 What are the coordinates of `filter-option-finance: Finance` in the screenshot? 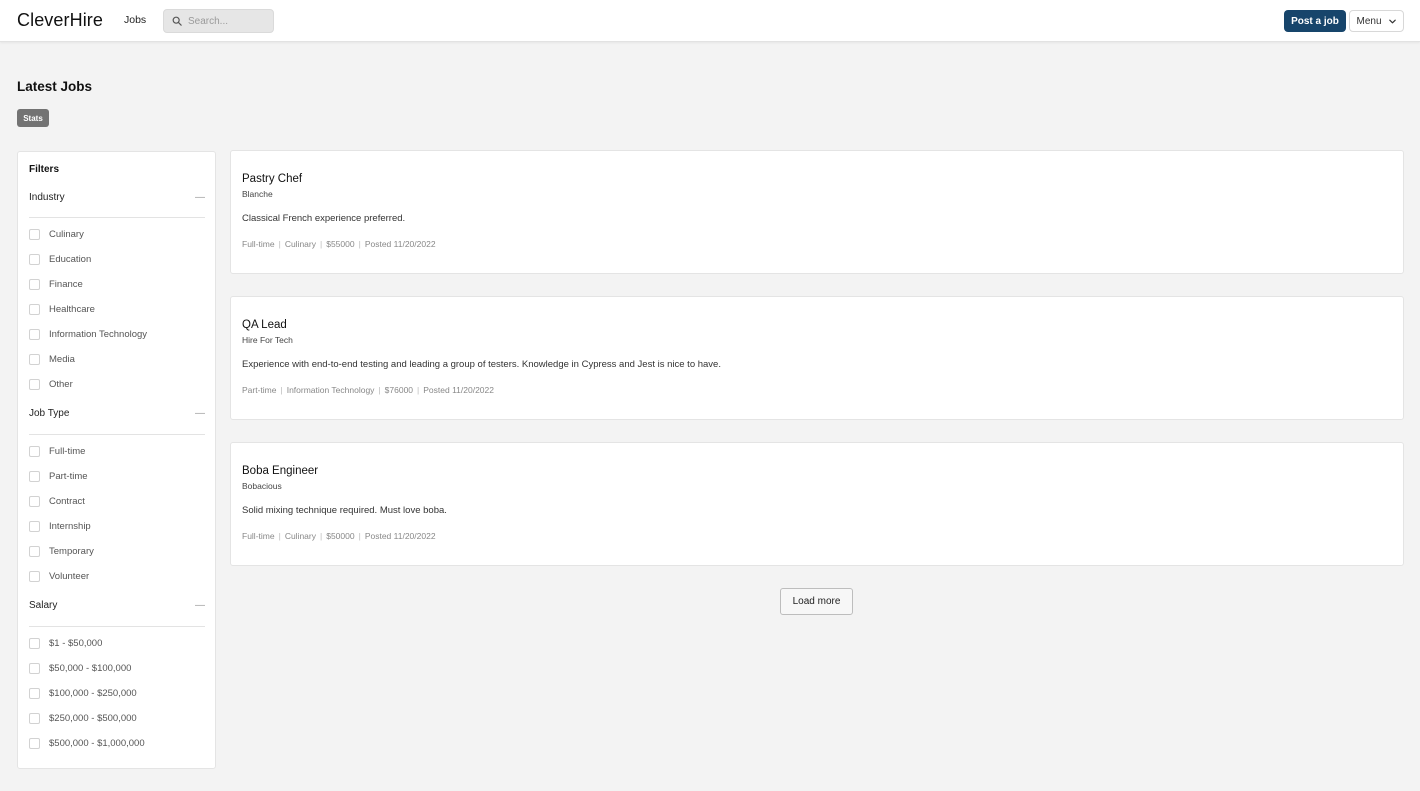 It's located at (56, 284).